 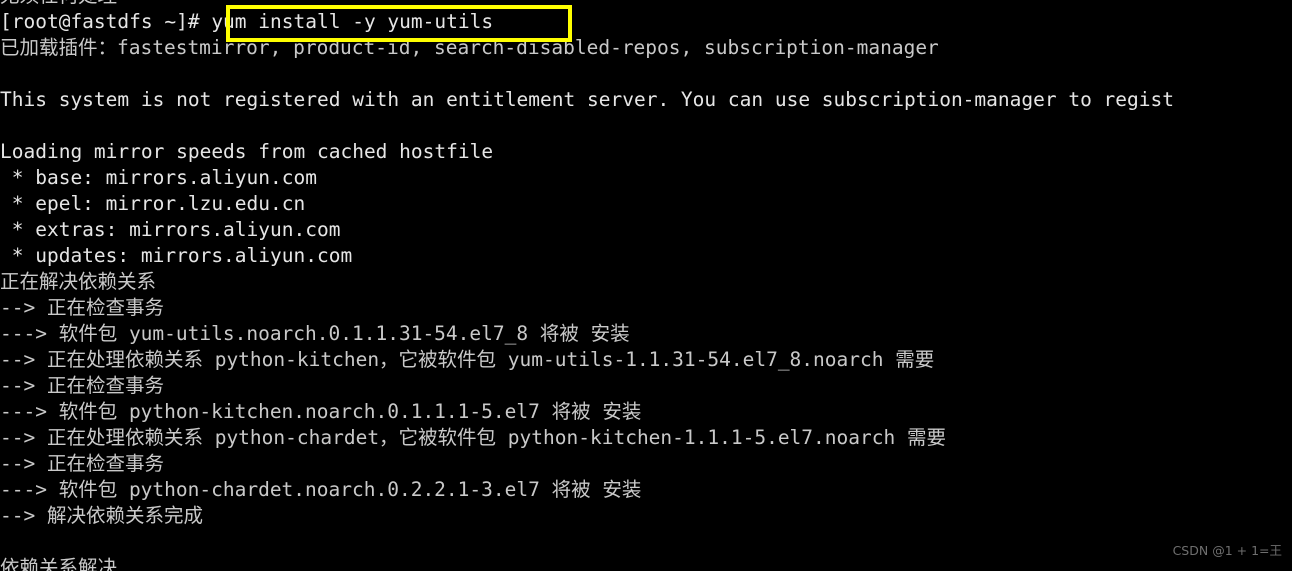 I want to click on terminal-line: 正在解决依赖关系, so click(x=78, y=281).